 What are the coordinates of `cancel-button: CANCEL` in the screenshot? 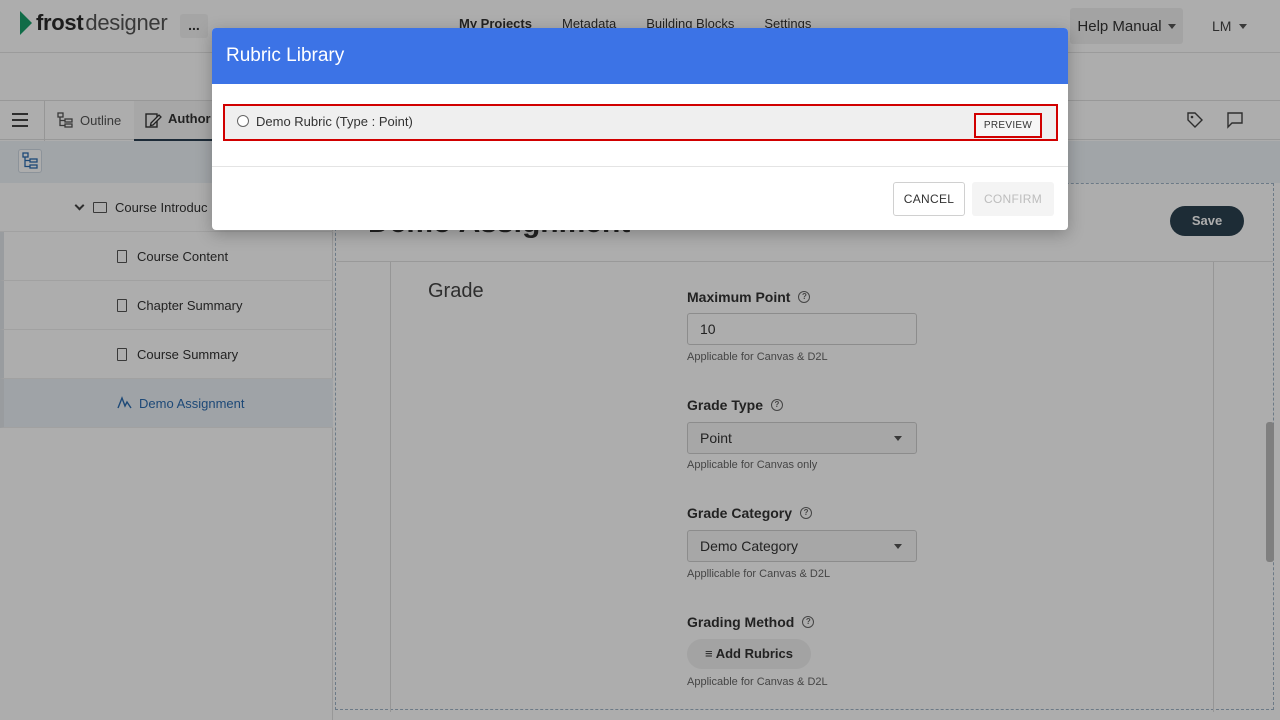 It's located at (929, 199).